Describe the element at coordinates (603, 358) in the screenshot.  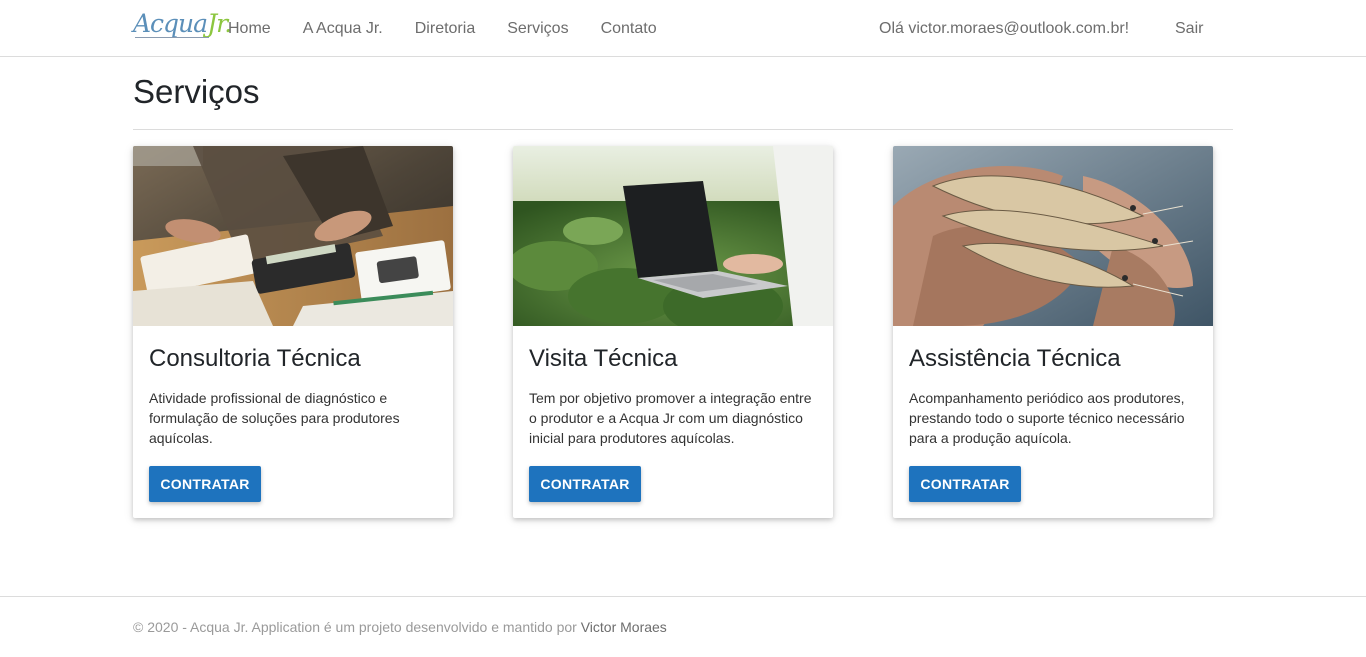
I see `card-title: Visita Técnica` at that location.